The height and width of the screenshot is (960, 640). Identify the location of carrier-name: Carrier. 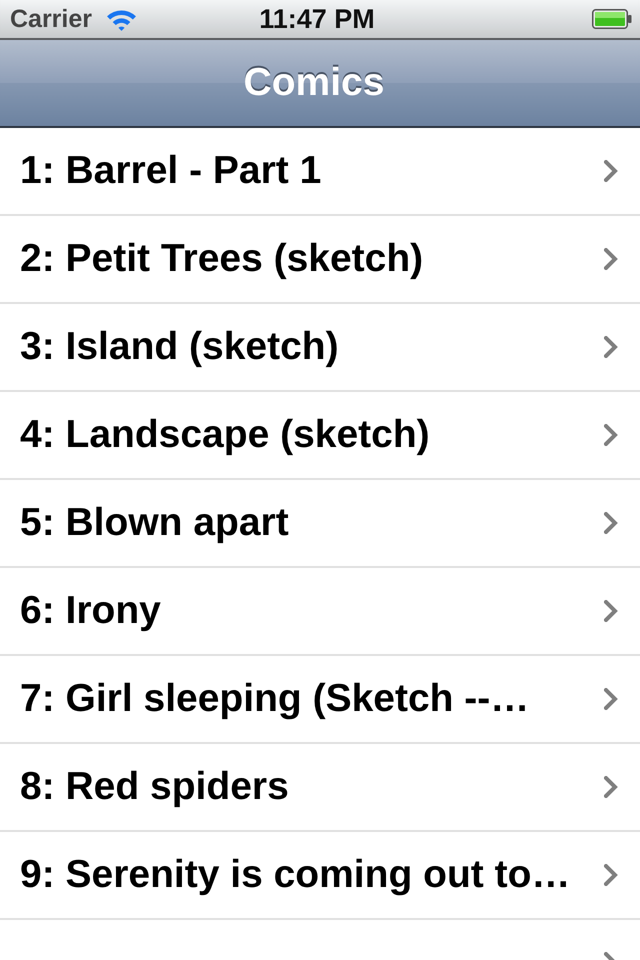
(51, 19).